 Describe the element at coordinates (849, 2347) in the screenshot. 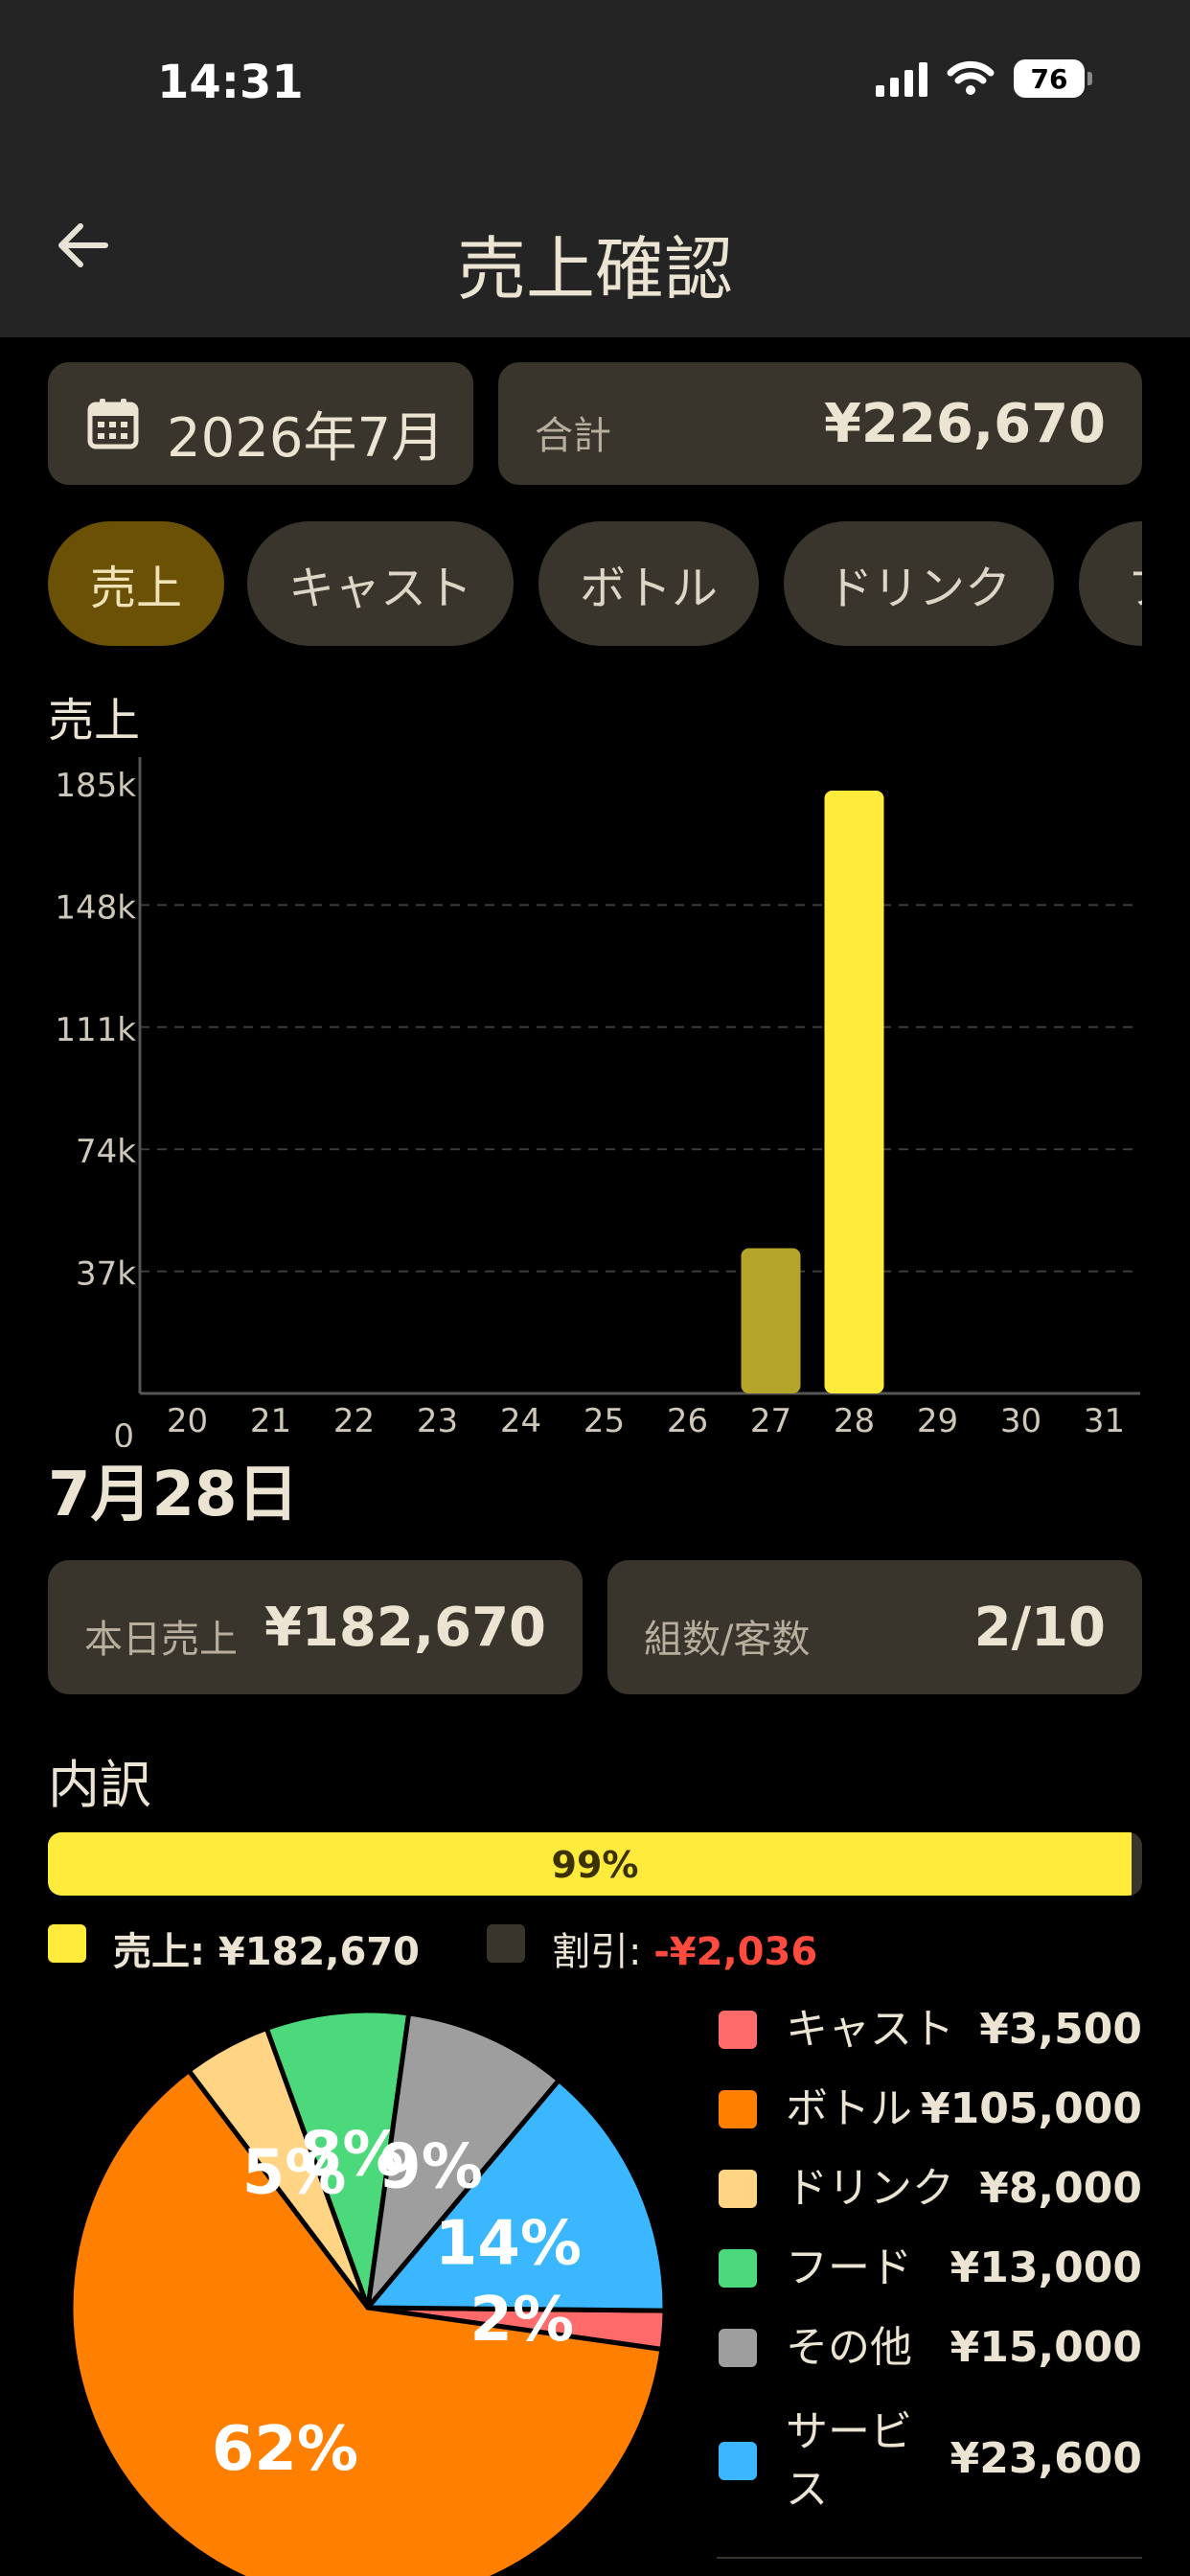

I see `legend-name: その他` at that location.